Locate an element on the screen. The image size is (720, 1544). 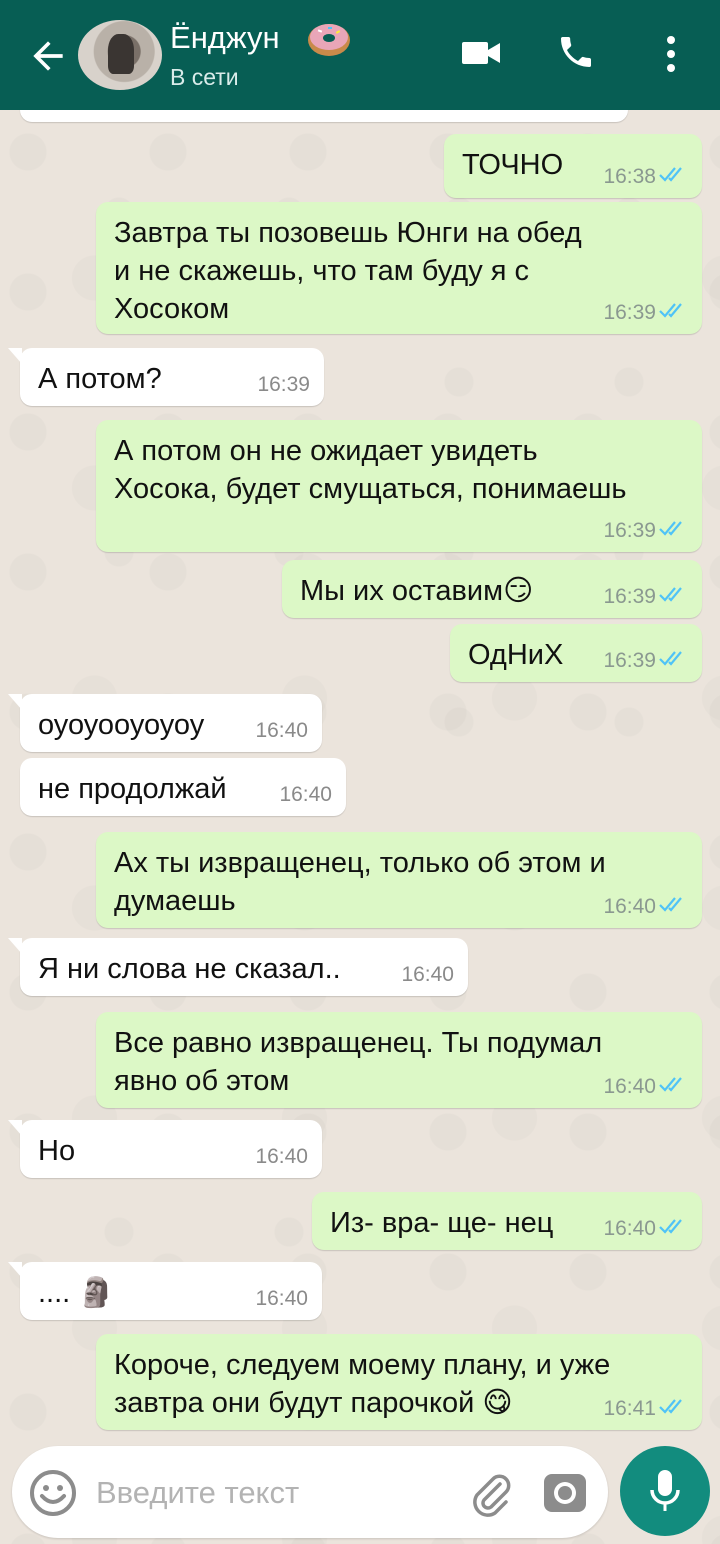
outgoing-message: Мы их оставим😏 16:39 is located at coordinates (492, 589).